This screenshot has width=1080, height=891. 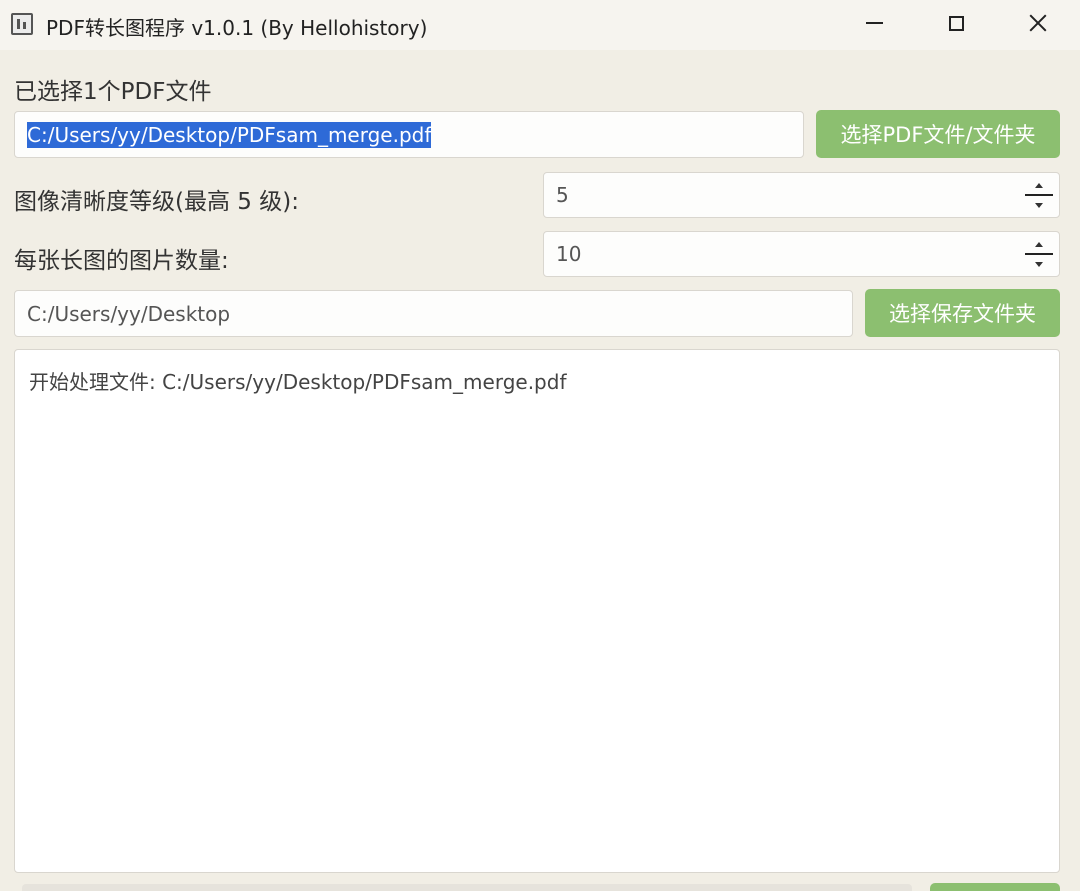 I want to click on maximize-button, so click(x=956, y=23).